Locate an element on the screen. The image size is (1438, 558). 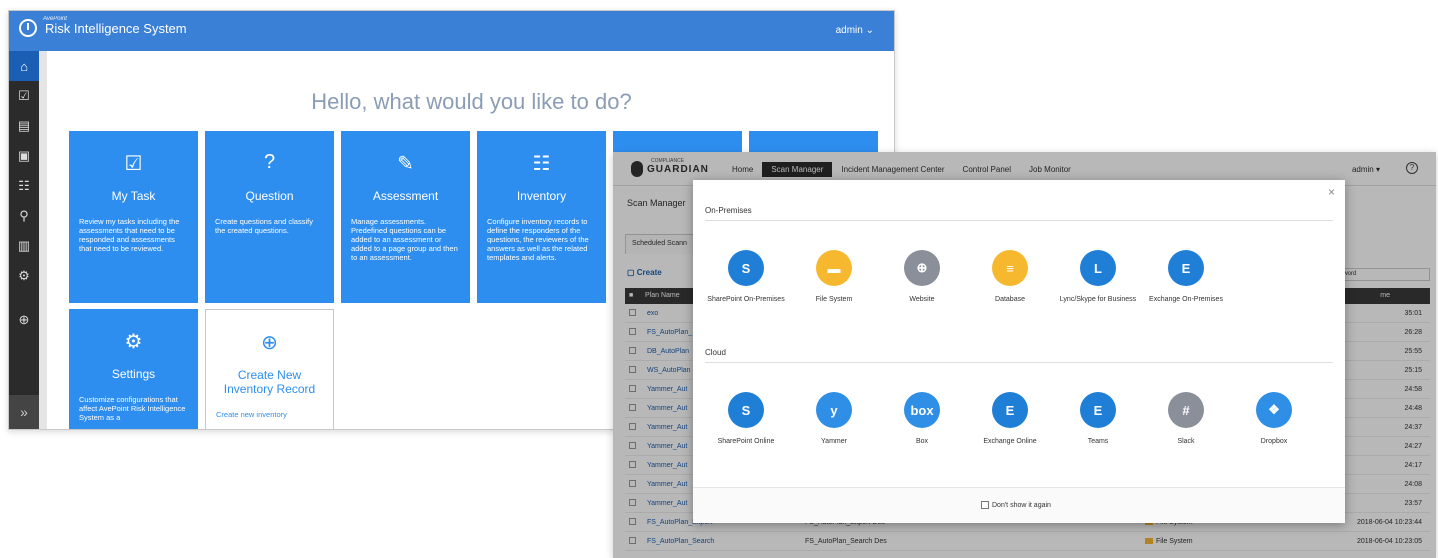
source-website: ⊕ Website is located at coordinates (922, 276).